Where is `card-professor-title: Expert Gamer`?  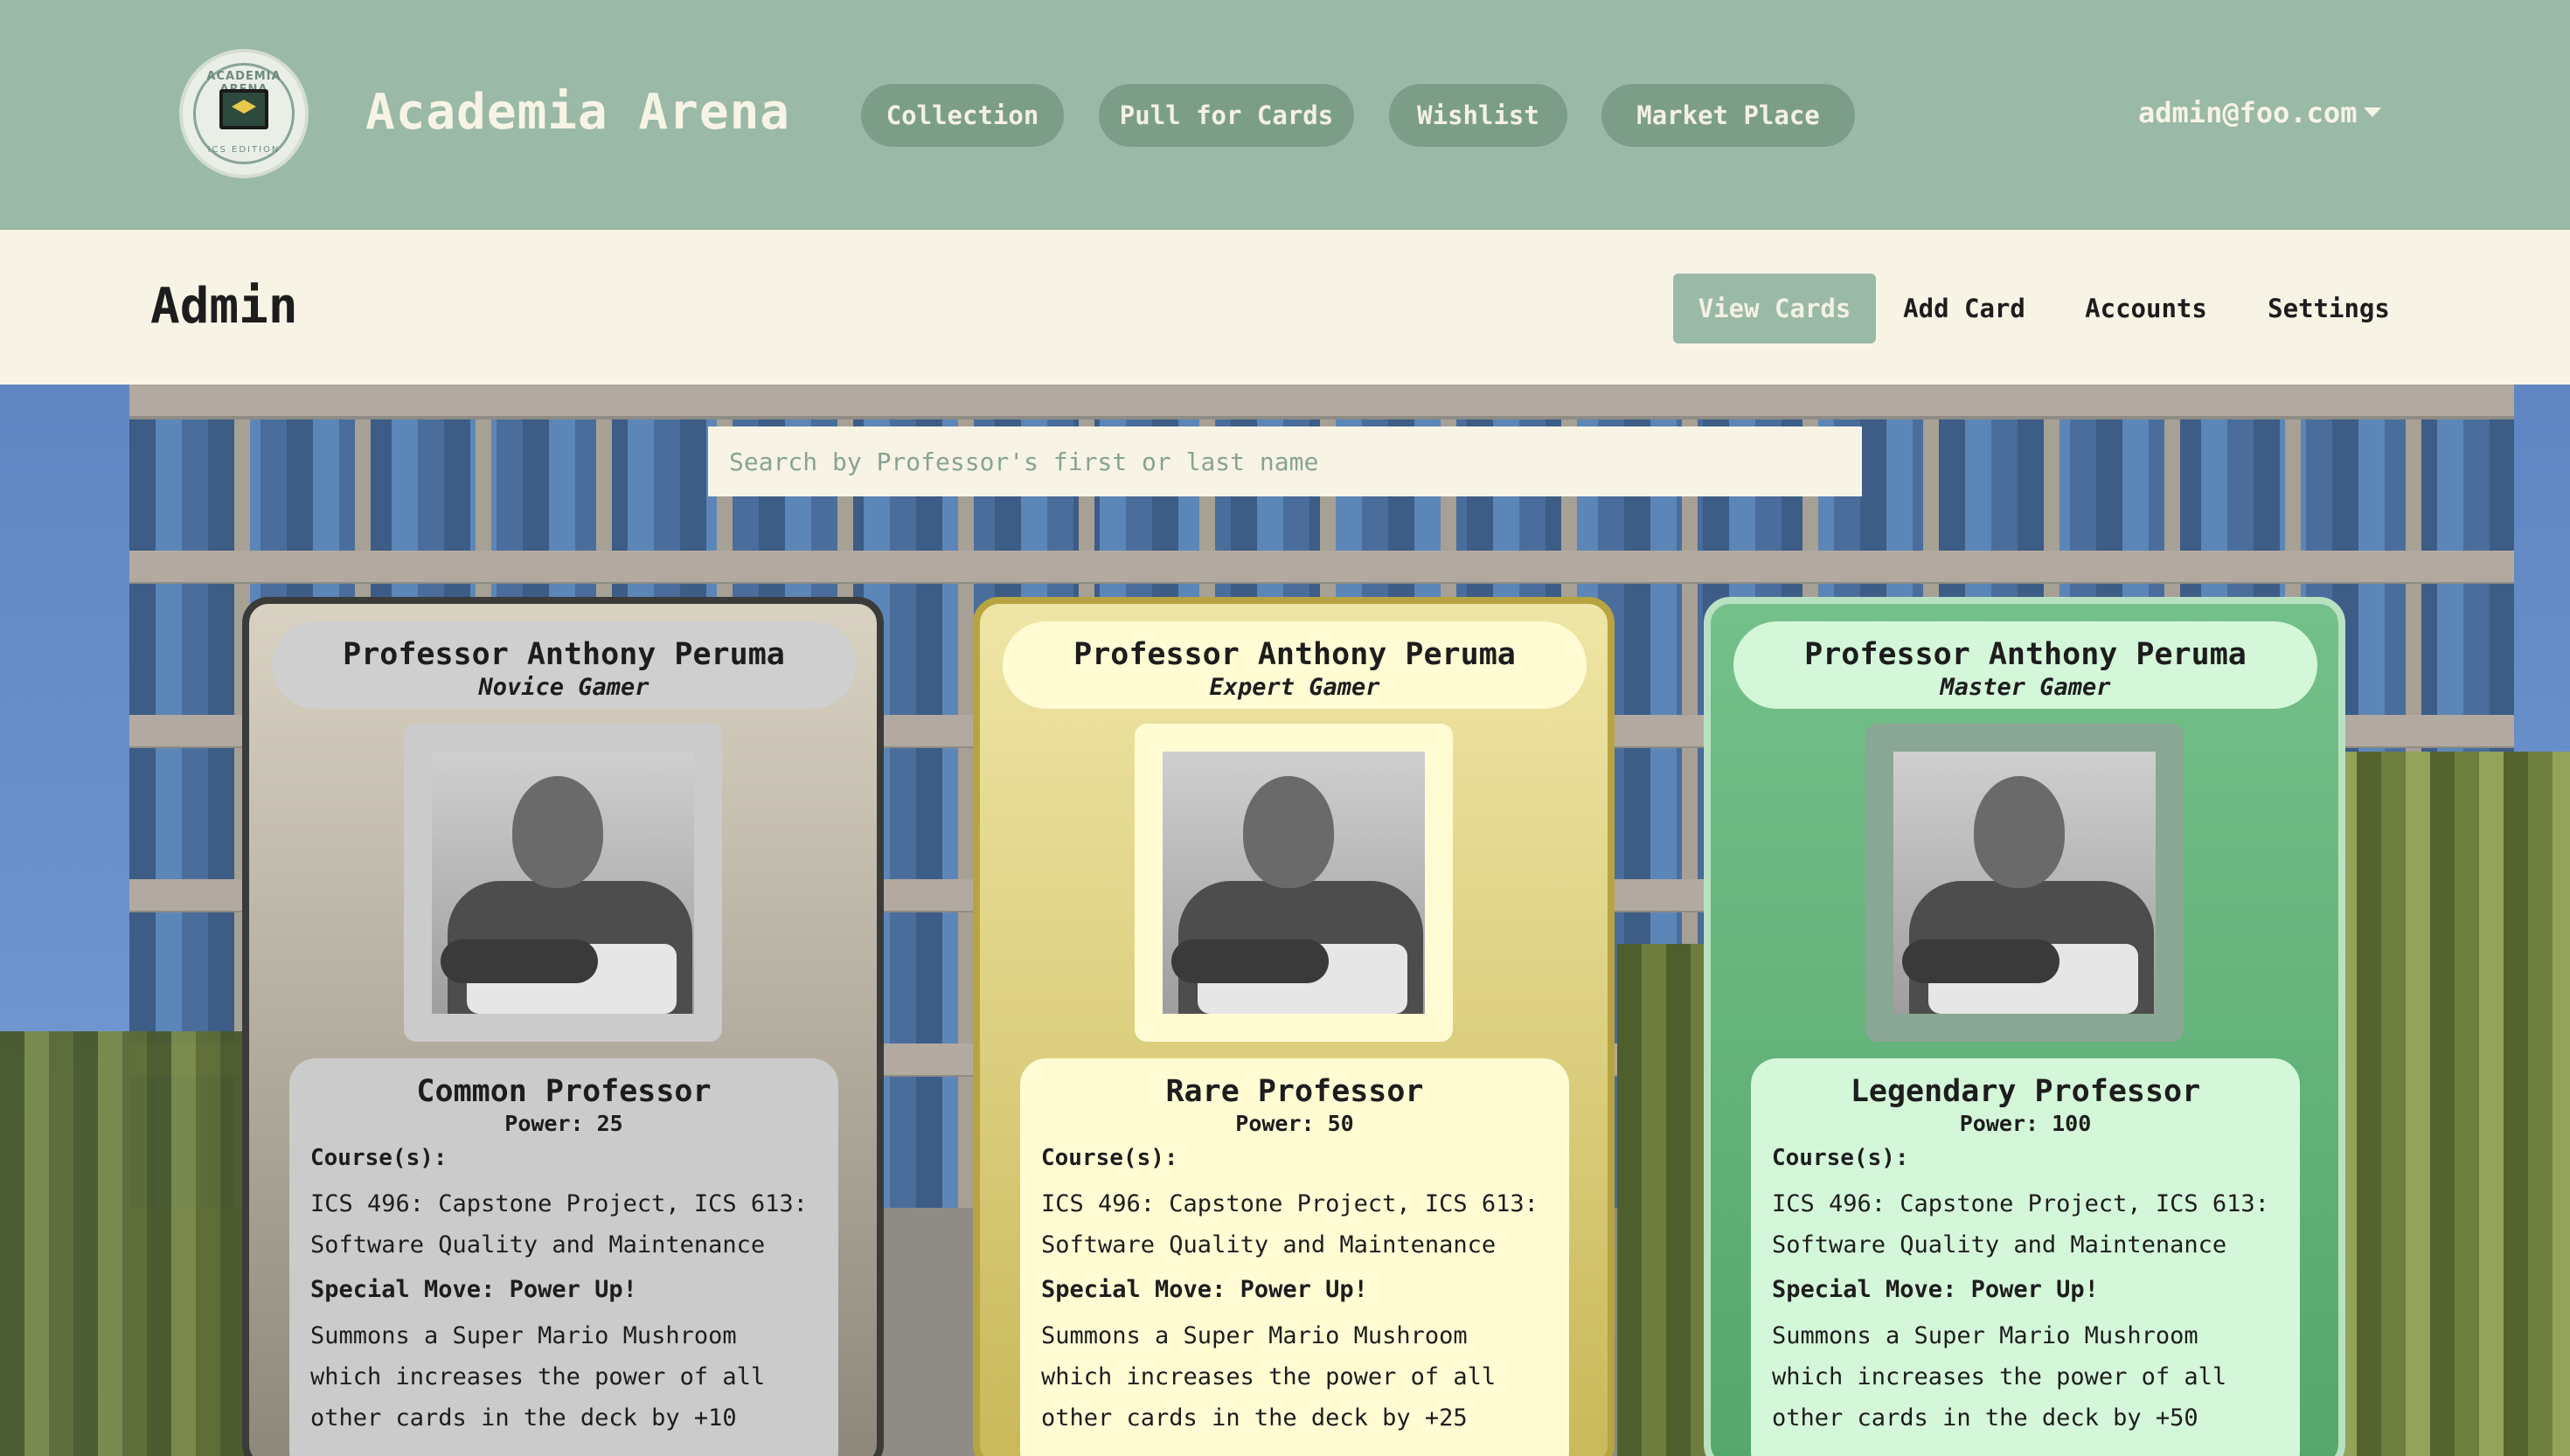
card-professor-title: Expert Gamer is located at coordinates (1294, 687).